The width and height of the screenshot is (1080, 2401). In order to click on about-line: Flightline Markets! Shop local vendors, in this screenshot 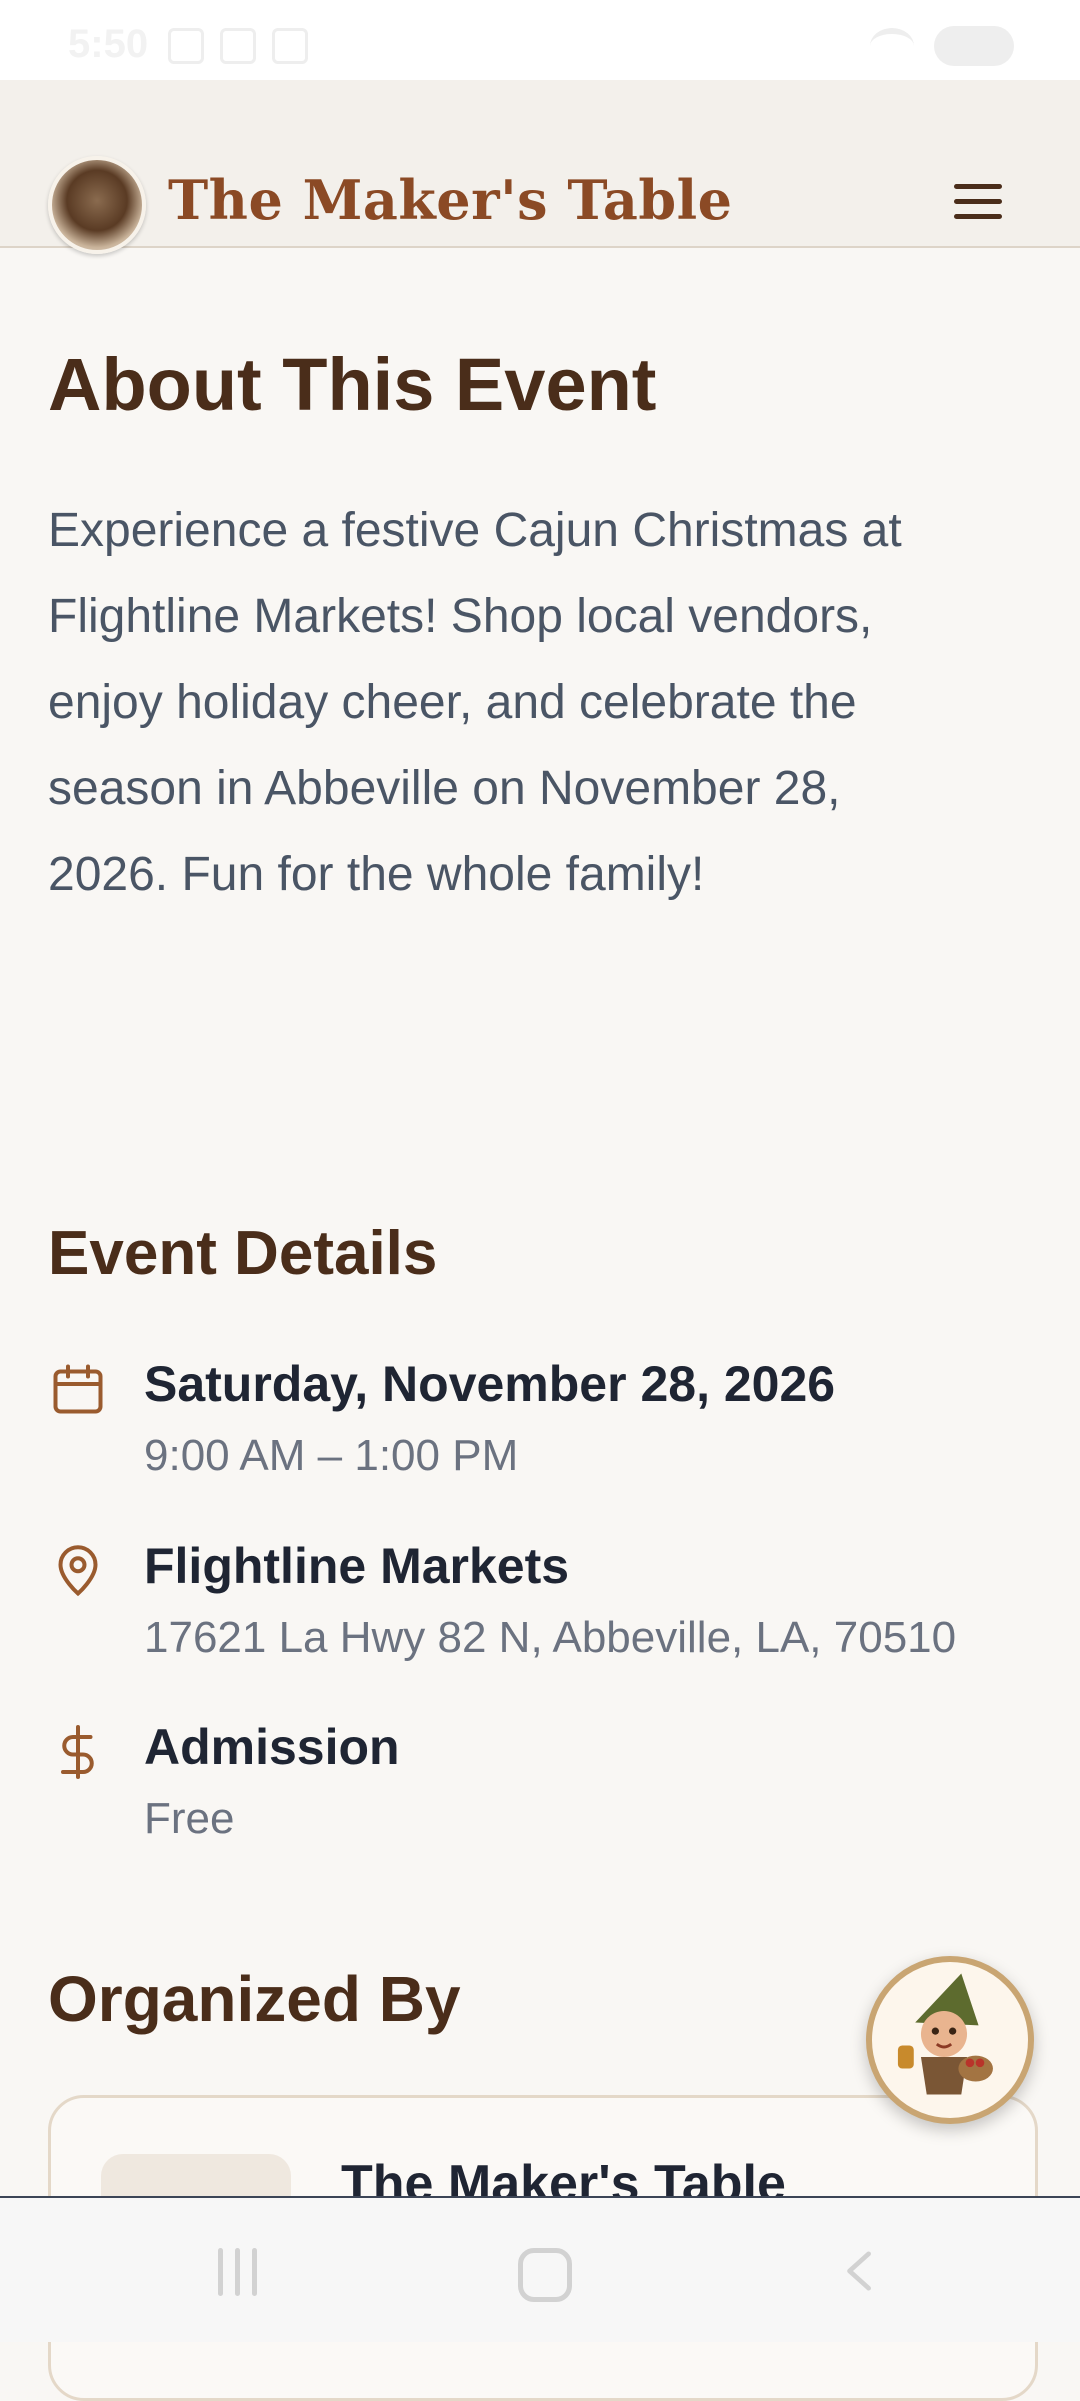, I will do `click(460, 616)`.